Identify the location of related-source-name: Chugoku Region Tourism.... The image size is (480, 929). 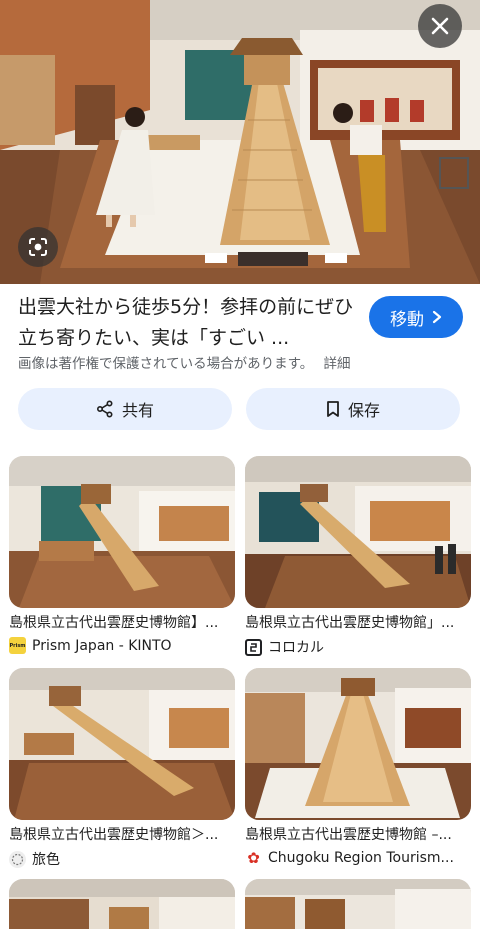
(361, 857).